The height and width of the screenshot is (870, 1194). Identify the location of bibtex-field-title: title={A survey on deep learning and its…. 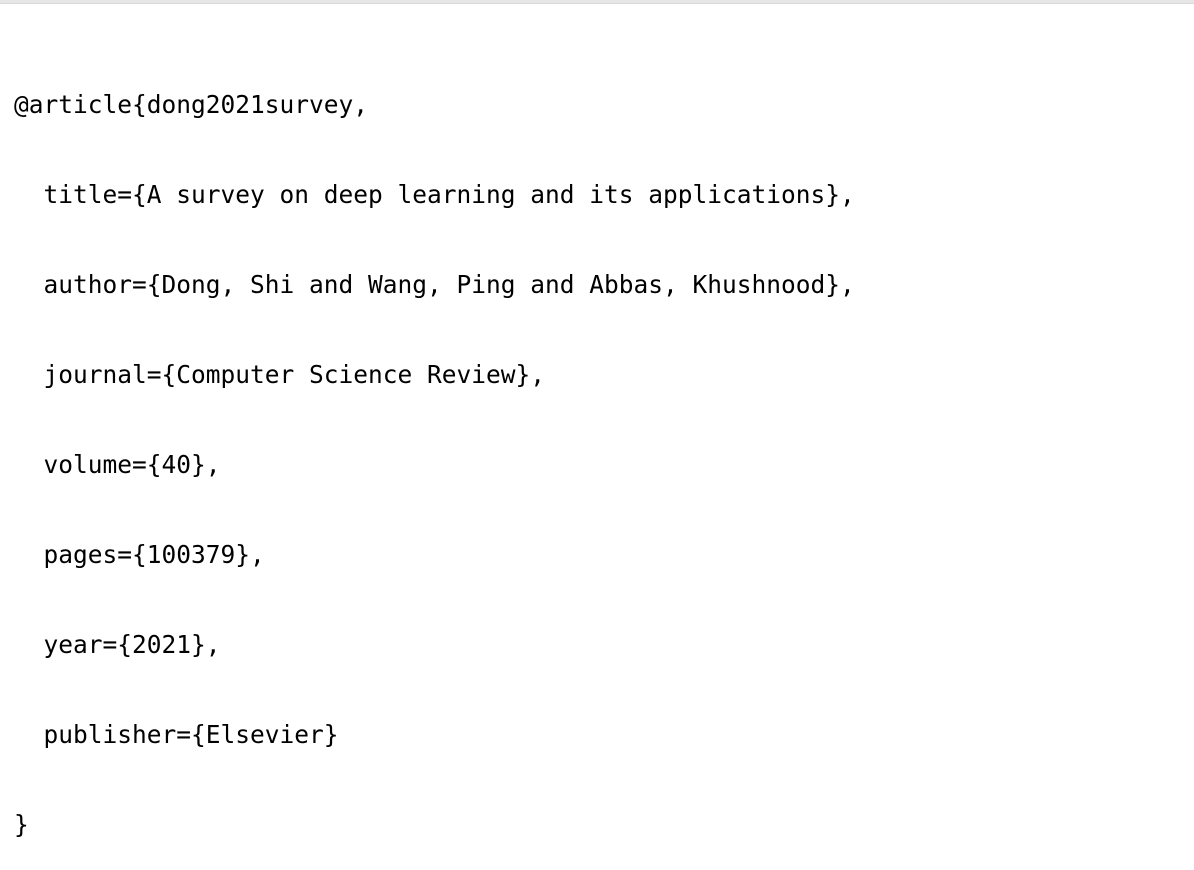
(434, 194).